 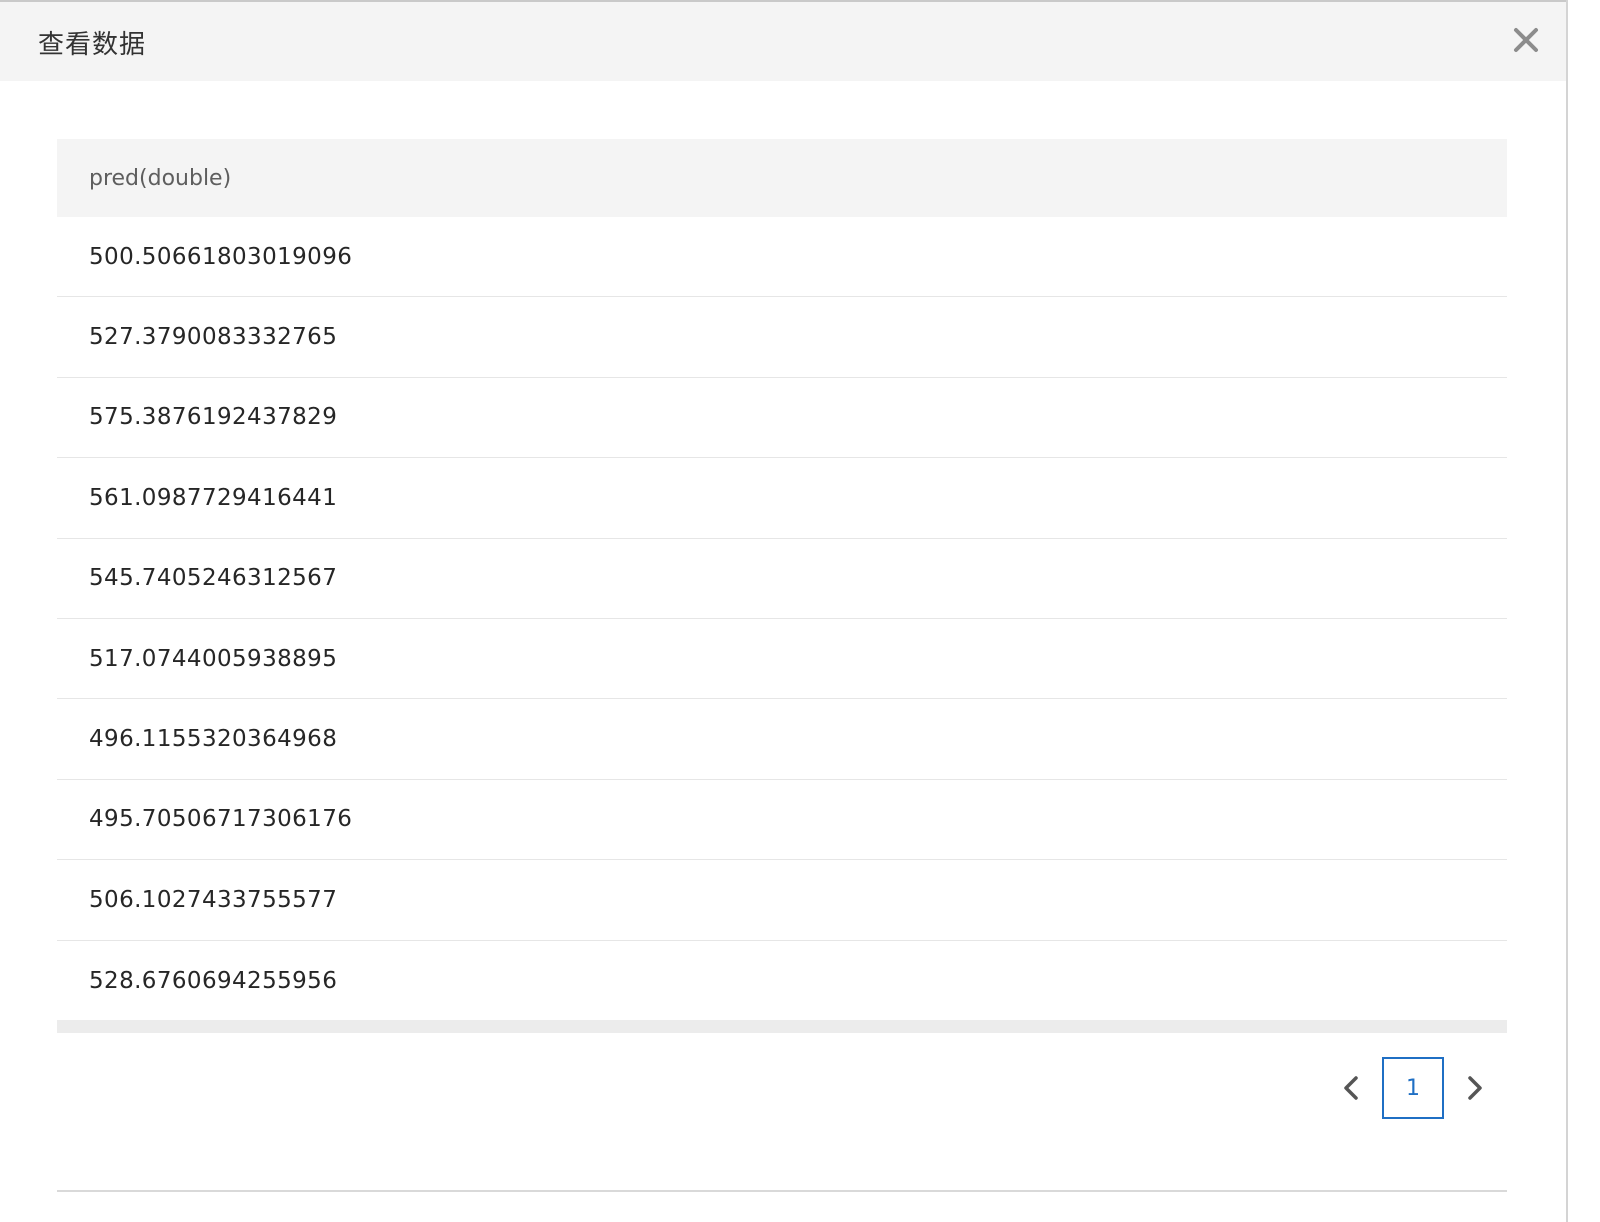 I want to click on chevron-left-icon, so click(x=1351, y=1088).